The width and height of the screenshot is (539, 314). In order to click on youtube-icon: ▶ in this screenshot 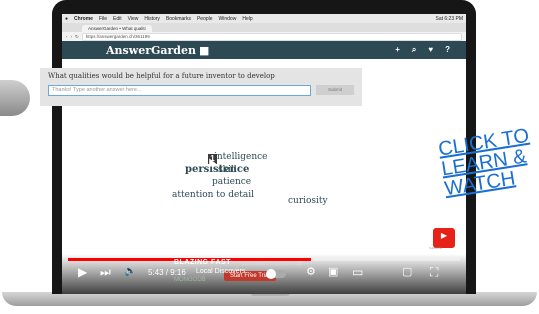, I will do `click(444, 238)`.